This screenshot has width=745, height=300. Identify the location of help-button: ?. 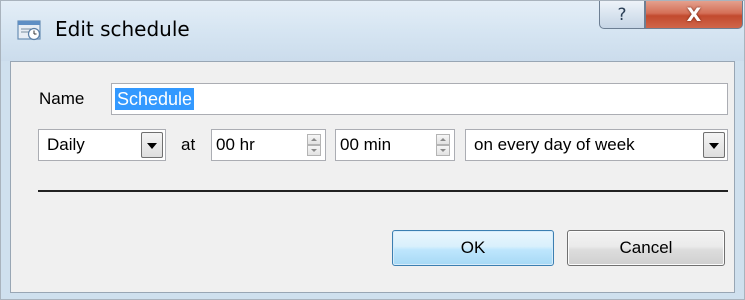
(622, 15).